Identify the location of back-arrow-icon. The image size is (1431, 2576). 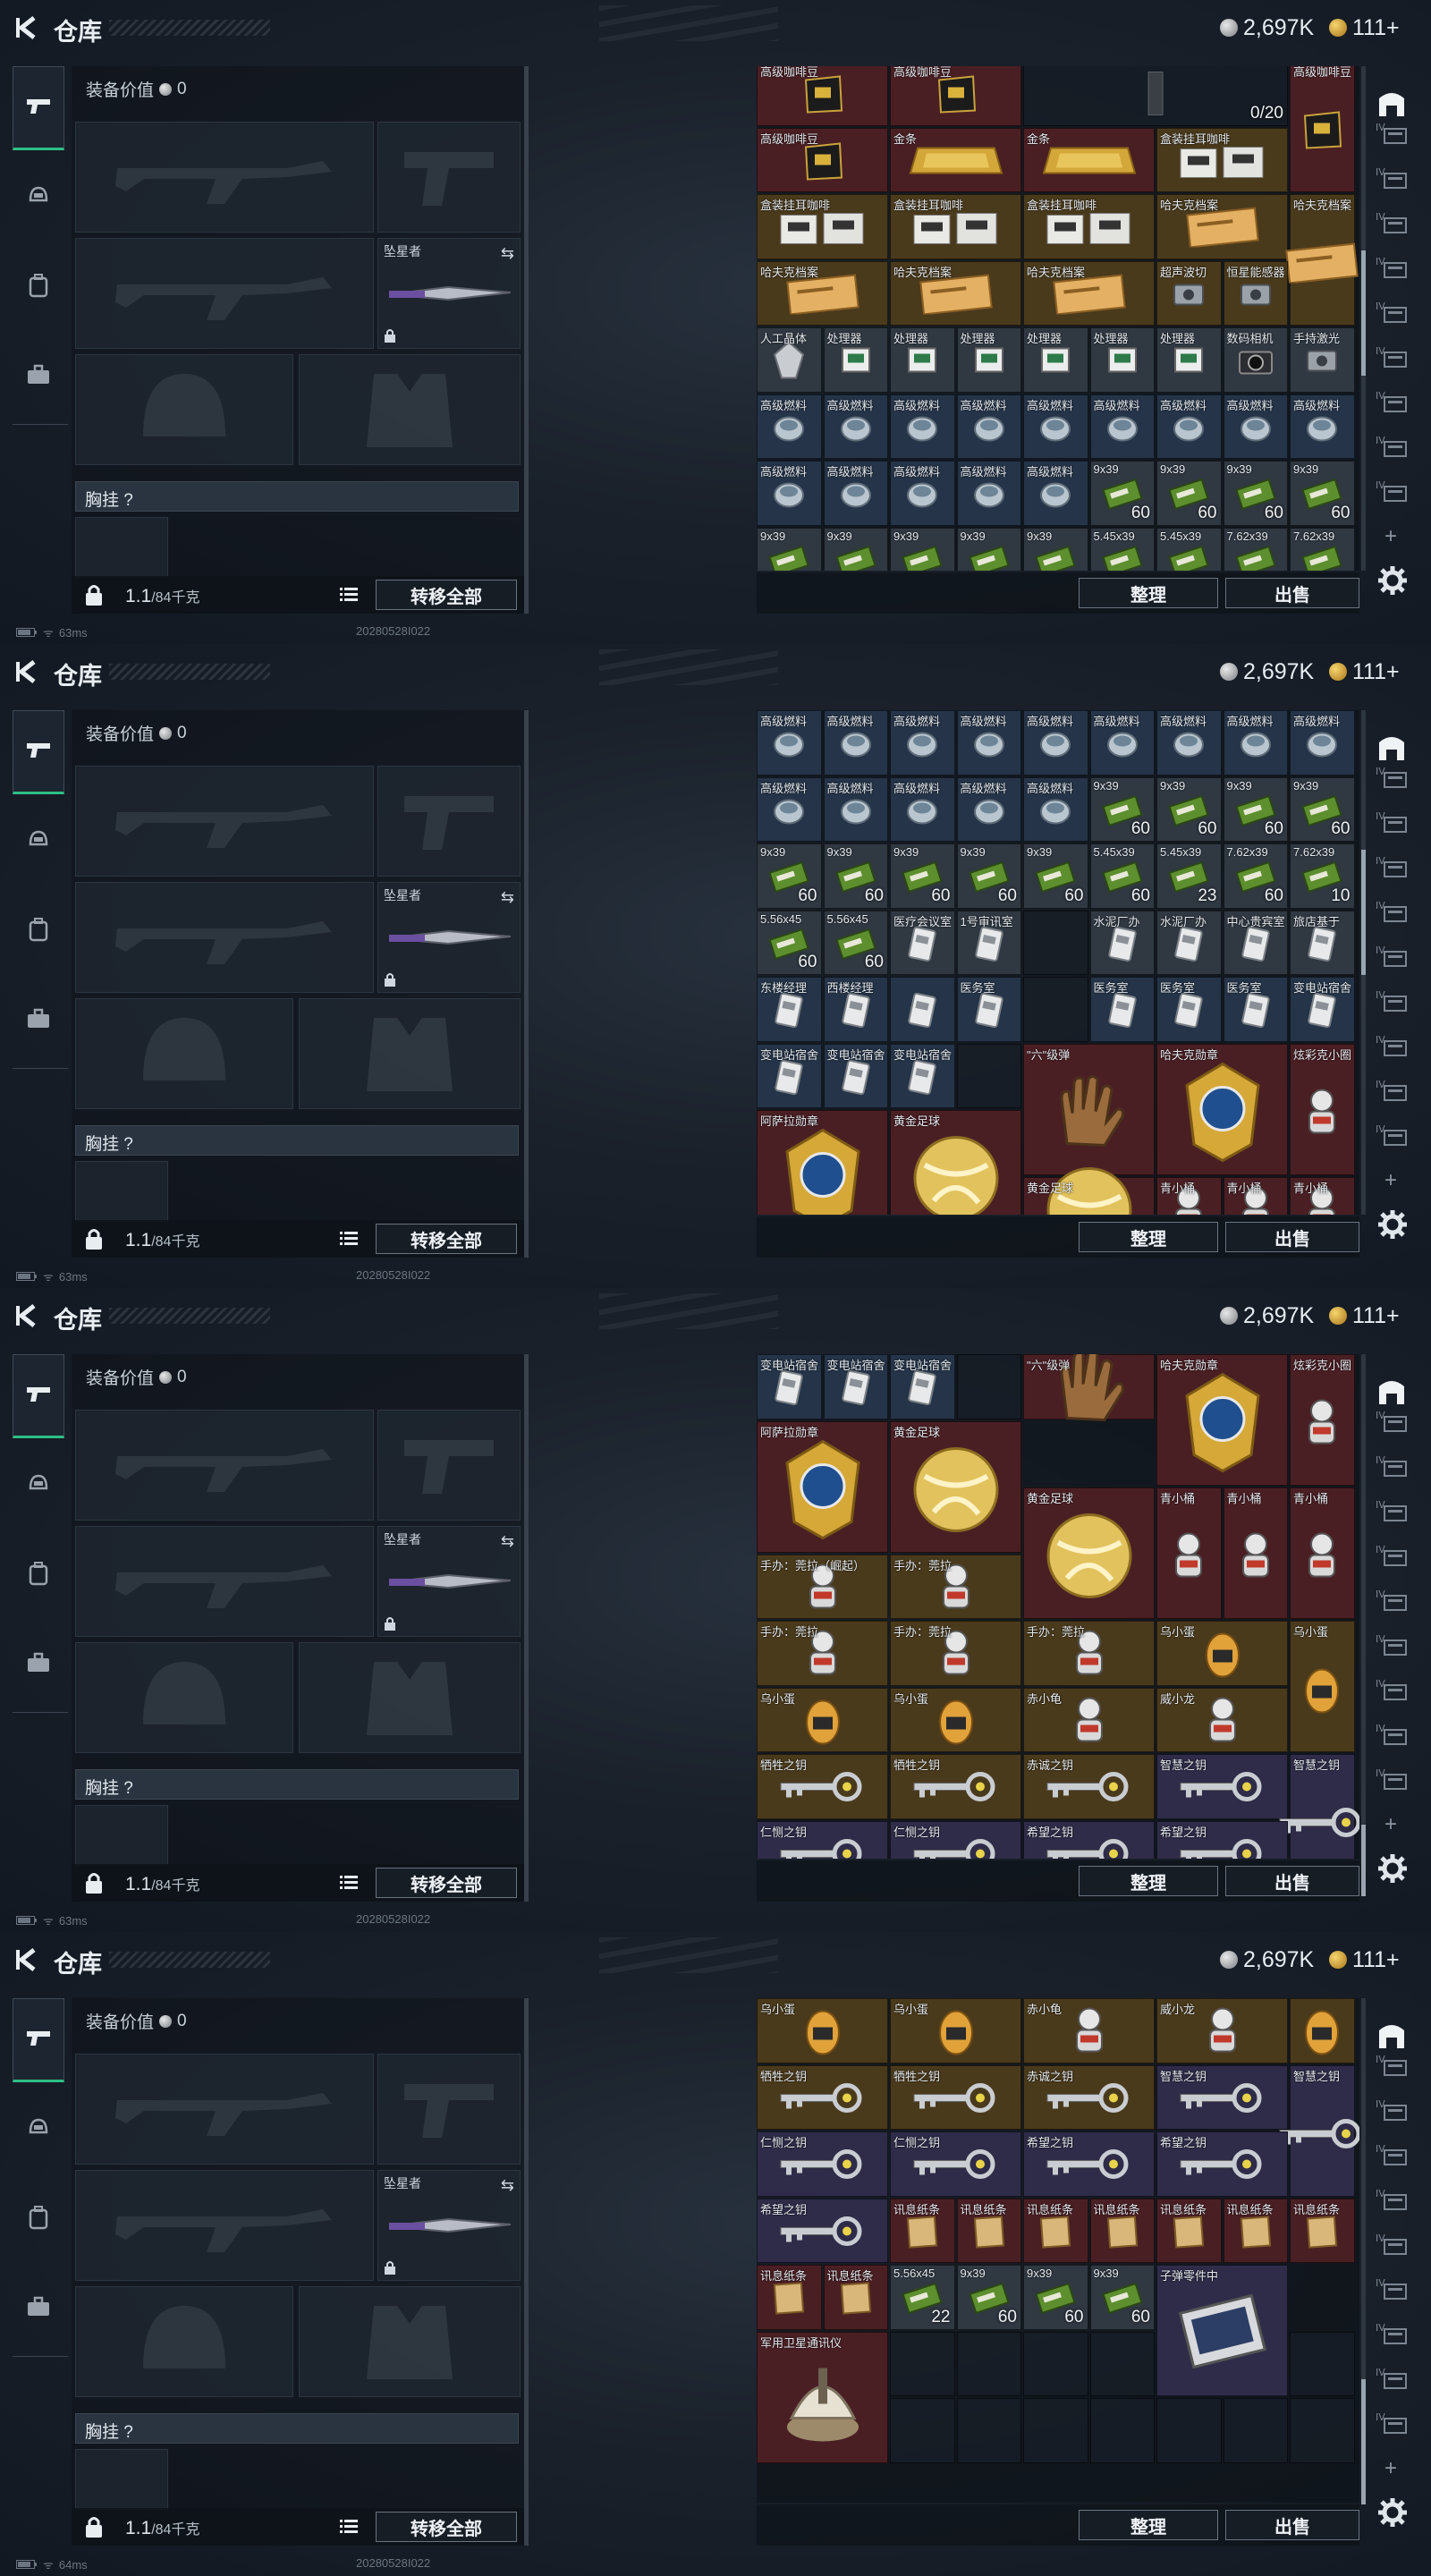
(28, 1960).